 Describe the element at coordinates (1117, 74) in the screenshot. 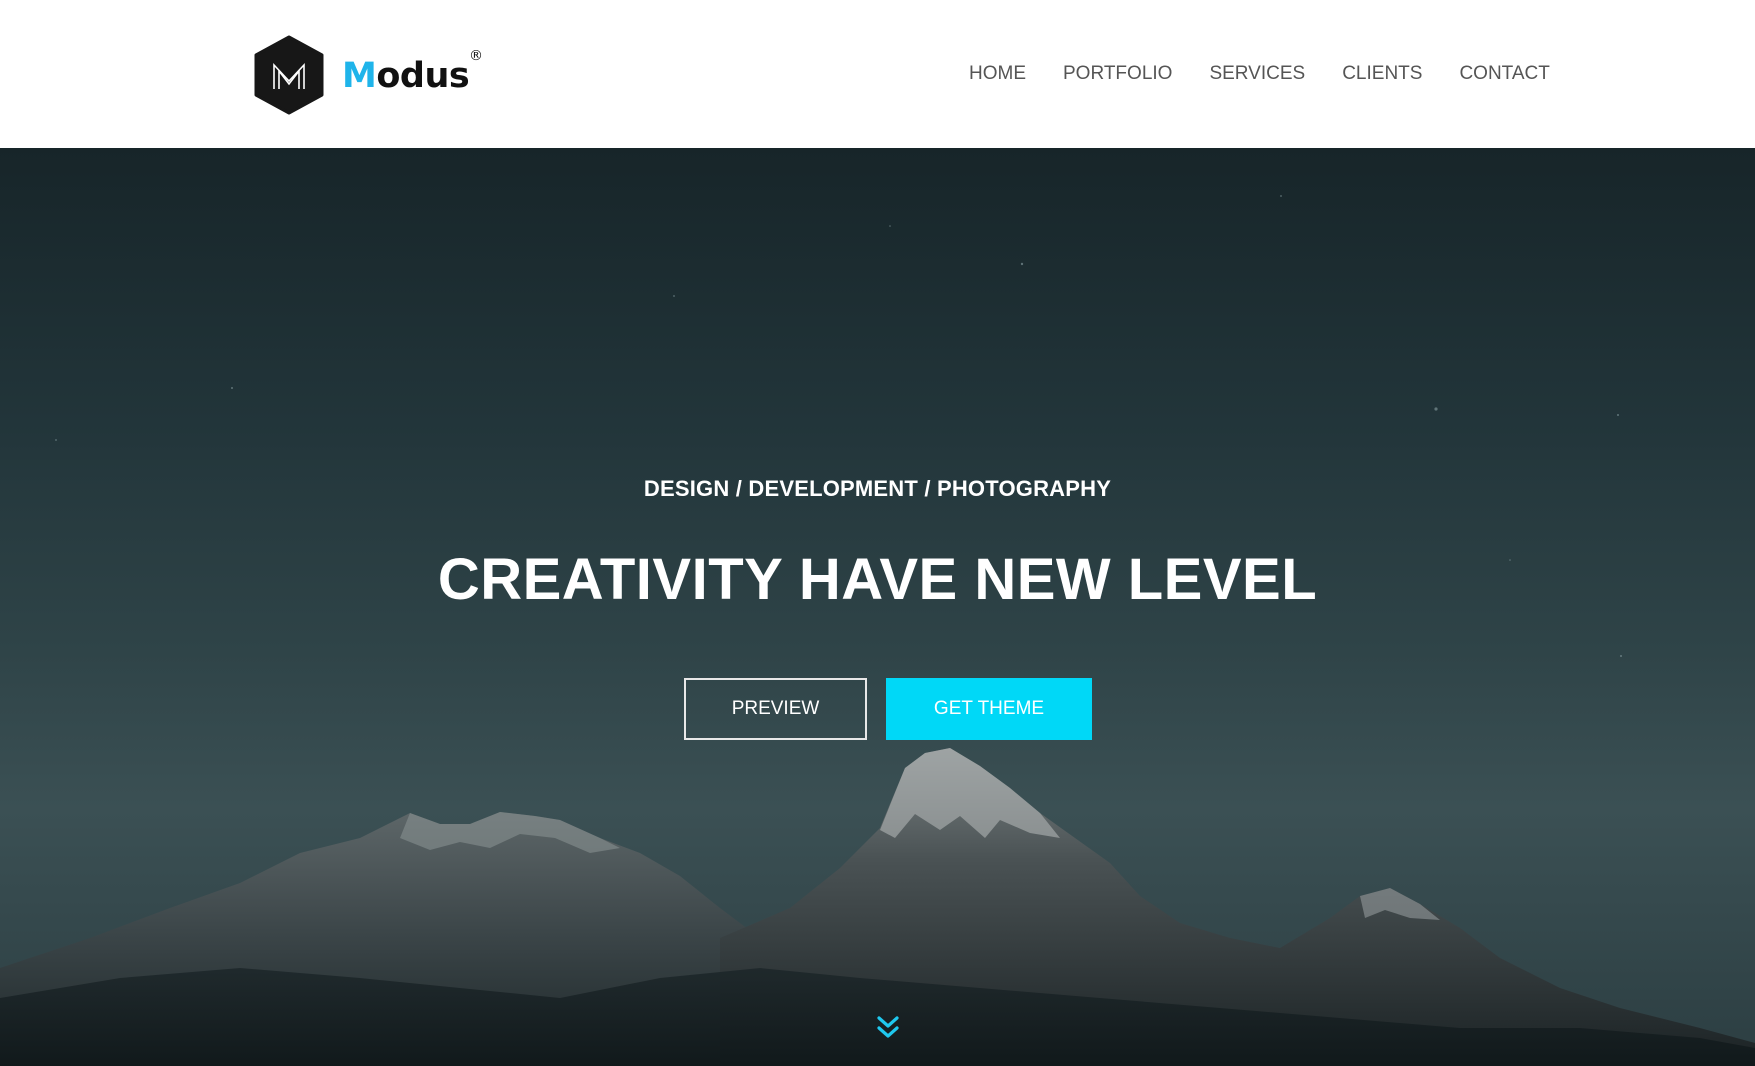

I see `nav-item-portfolio: PORTFOLIO` at that location.